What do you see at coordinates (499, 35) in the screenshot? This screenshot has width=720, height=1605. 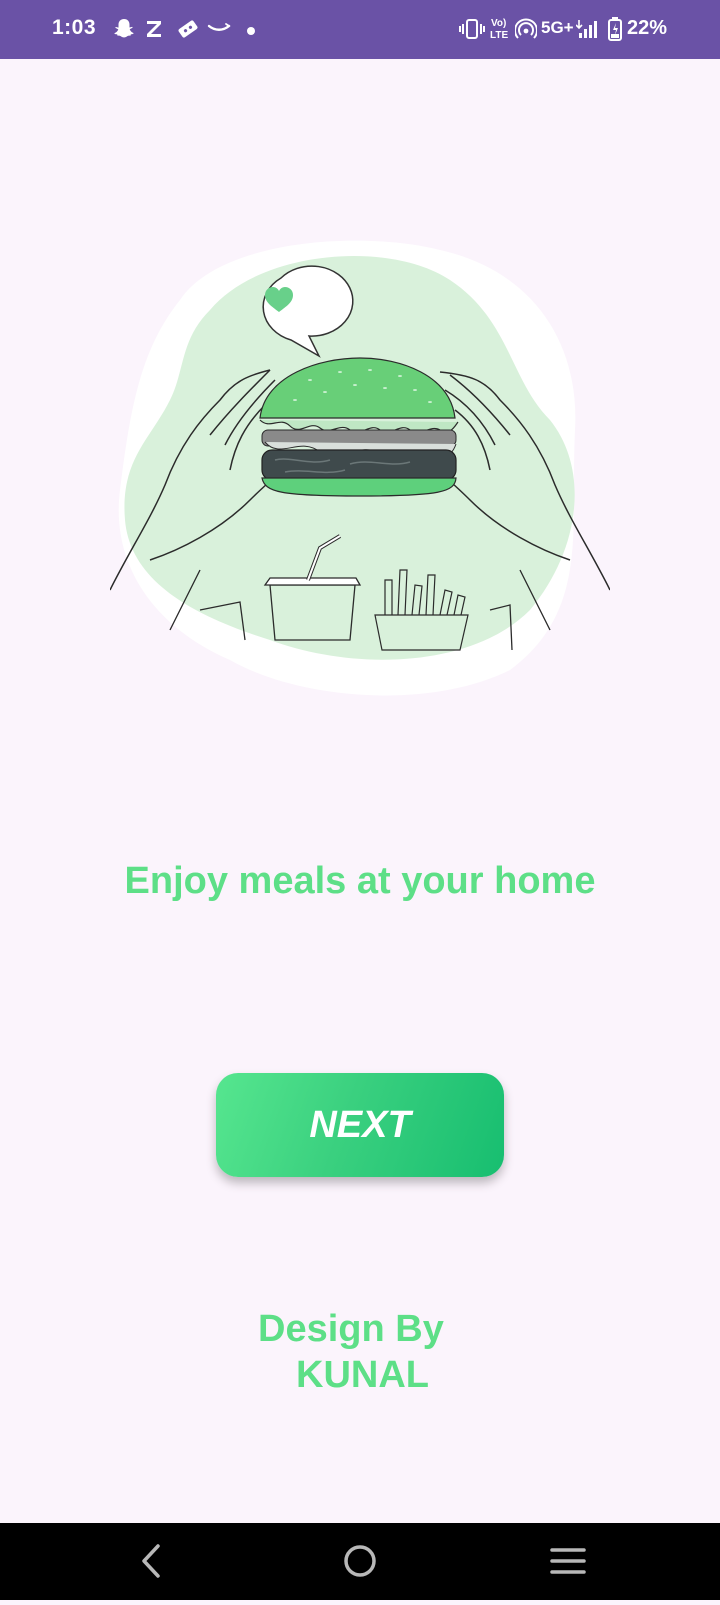 I see `svg-text: LTE` at bounding box center [499, 35].